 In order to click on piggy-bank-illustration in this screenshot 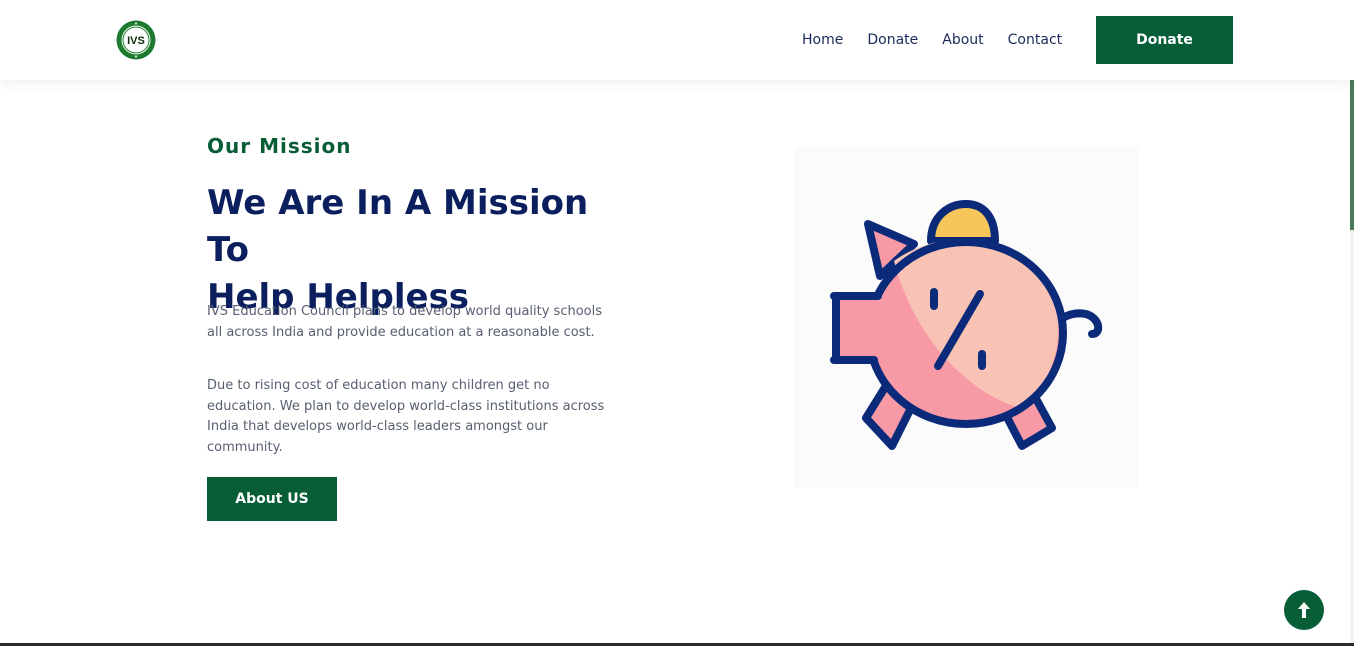, I will do `click(966, 317)`.